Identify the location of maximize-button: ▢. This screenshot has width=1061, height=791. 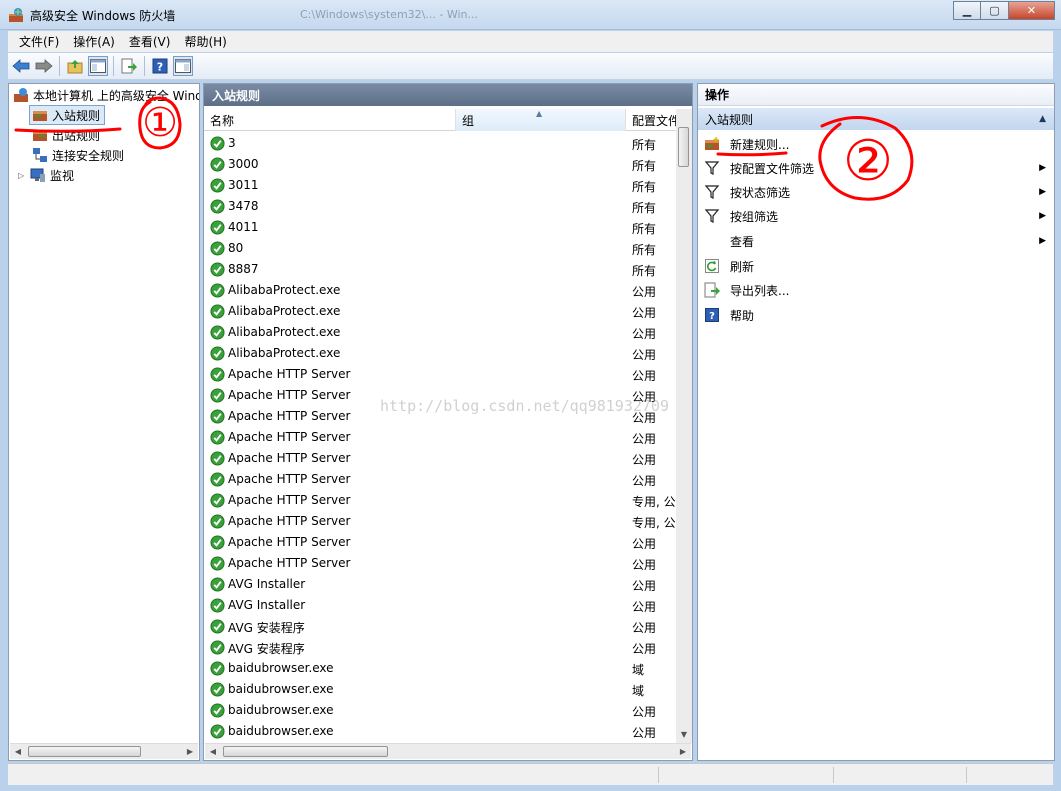
(995, 10).